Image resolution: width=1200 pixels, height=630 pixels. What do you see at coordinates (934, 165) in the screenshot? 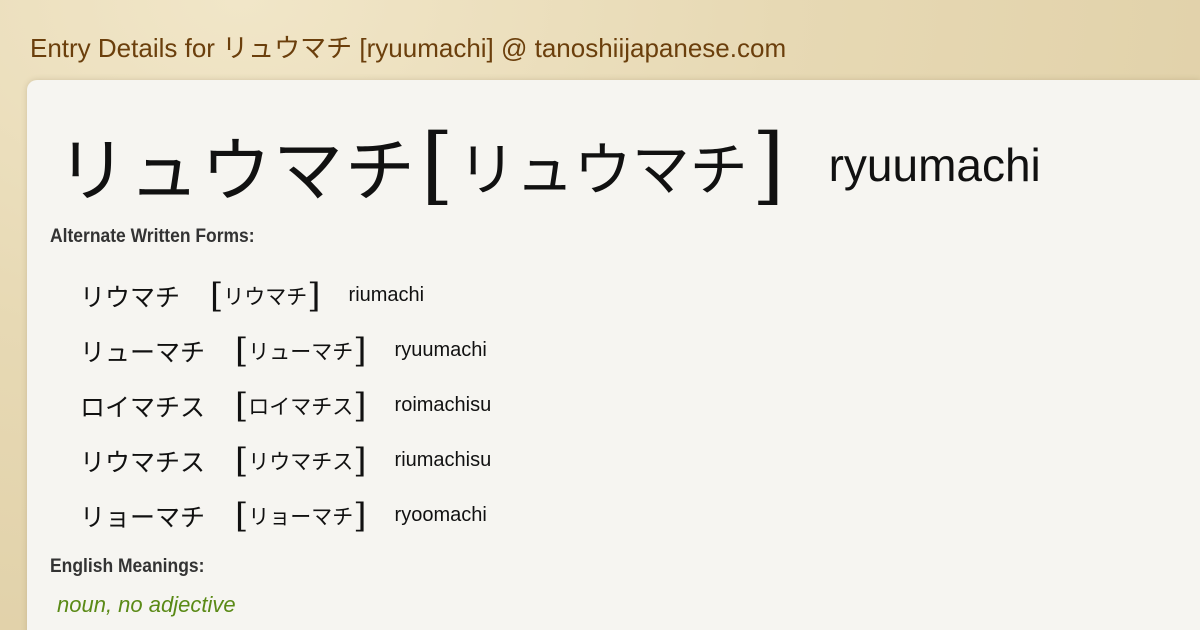
I see `headword-romaji: ryuumachi` at bounding box center [934, 165].